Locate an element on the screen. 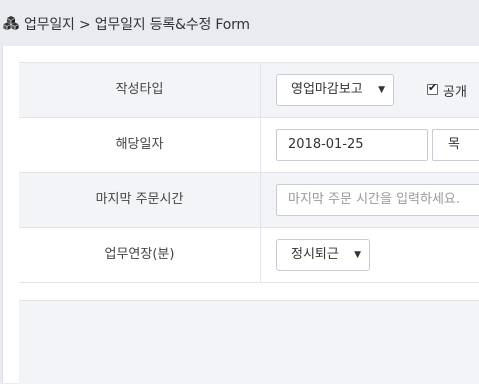 This screenshot has height=384, width=479. write-type-label: 작성타입 is located at coordinates (139, 89).